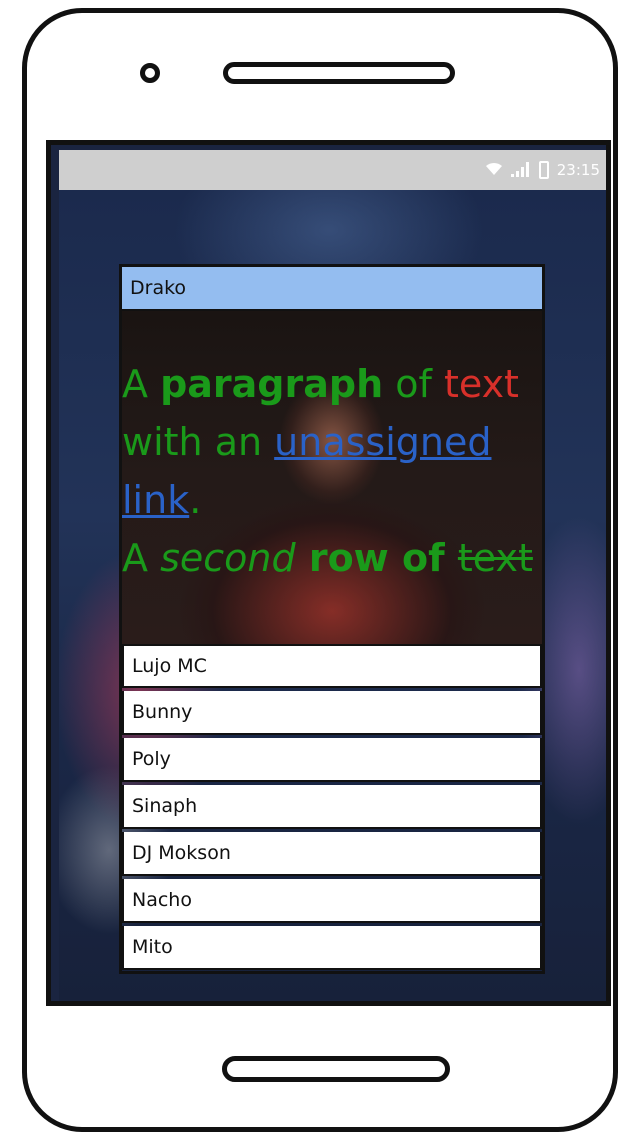  What do you see at coordinates (228, 558) in the screenshot?
I see `paragraph-italic-text: second` at bounding box center [228, 558].